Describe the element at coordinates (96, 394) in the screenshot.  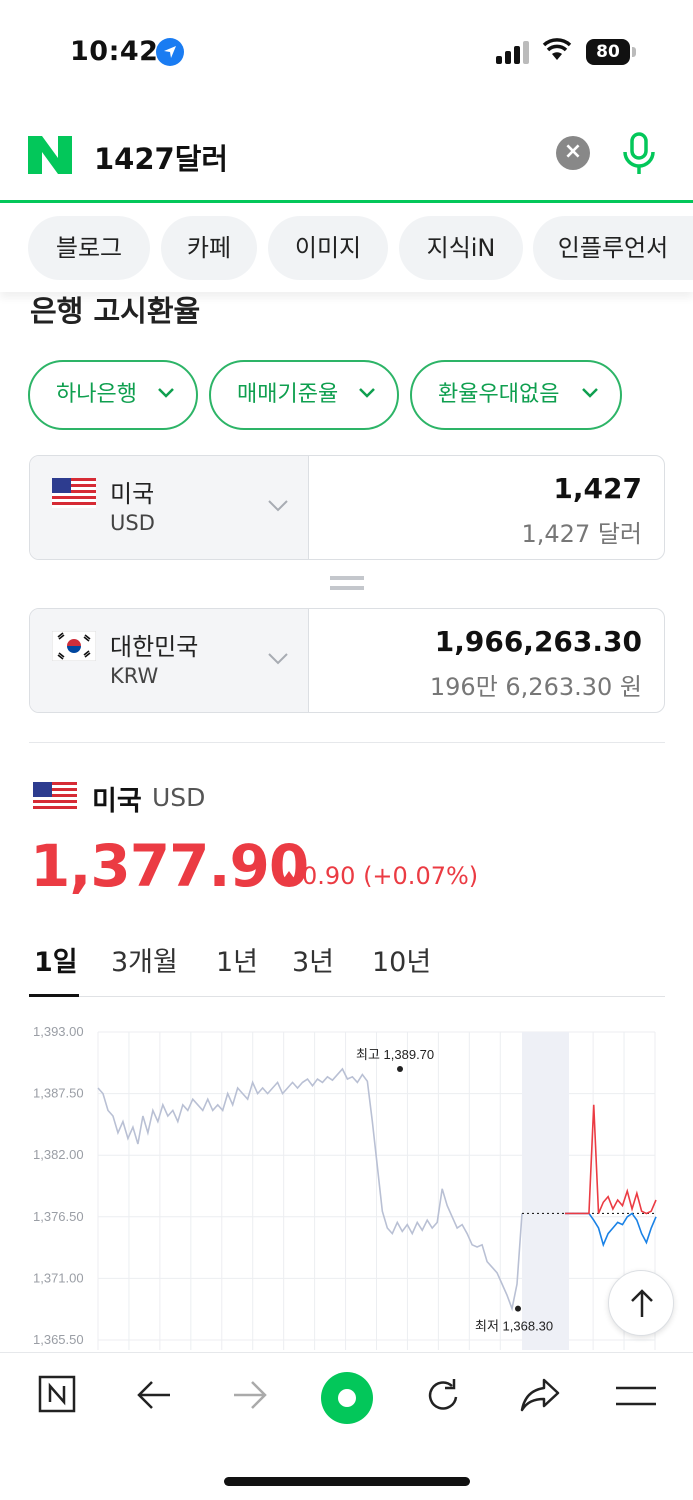
I see `bank-dropdown-label: 하나은행` at that location.